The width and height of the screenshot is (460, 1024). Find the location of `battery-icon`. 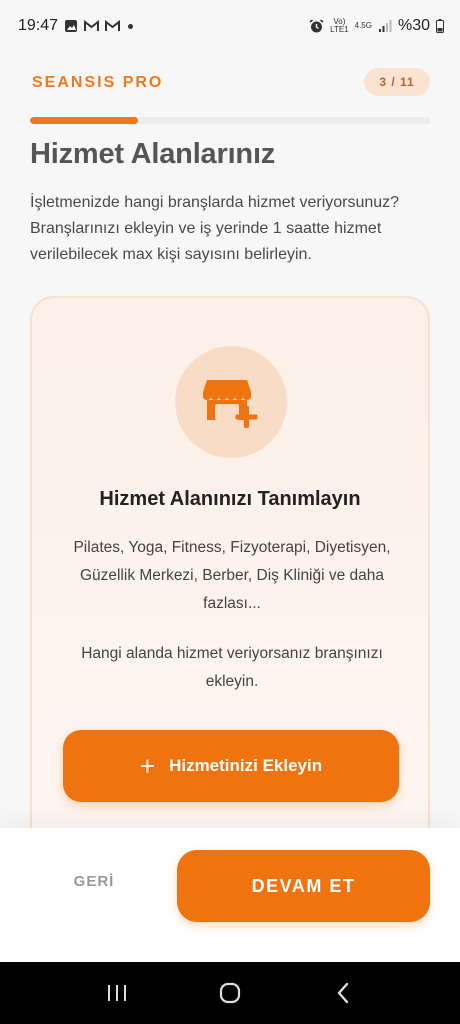

battery-icon is located at coordinates (440, 26).